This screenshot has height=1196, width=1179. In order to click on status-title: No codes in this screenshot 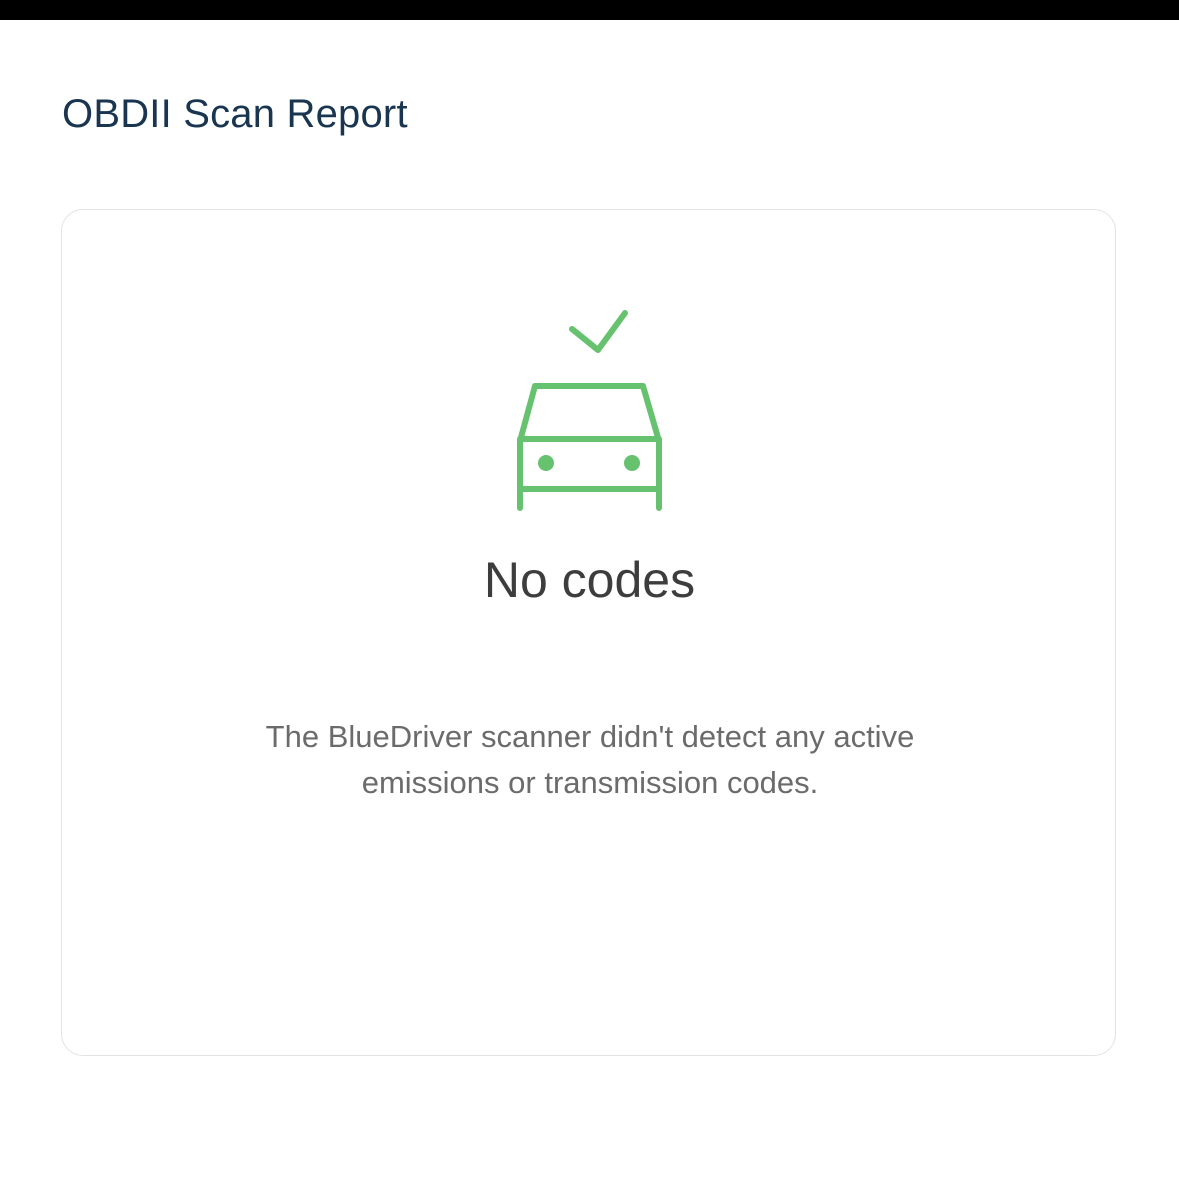, I will do `click(589, 580)`.